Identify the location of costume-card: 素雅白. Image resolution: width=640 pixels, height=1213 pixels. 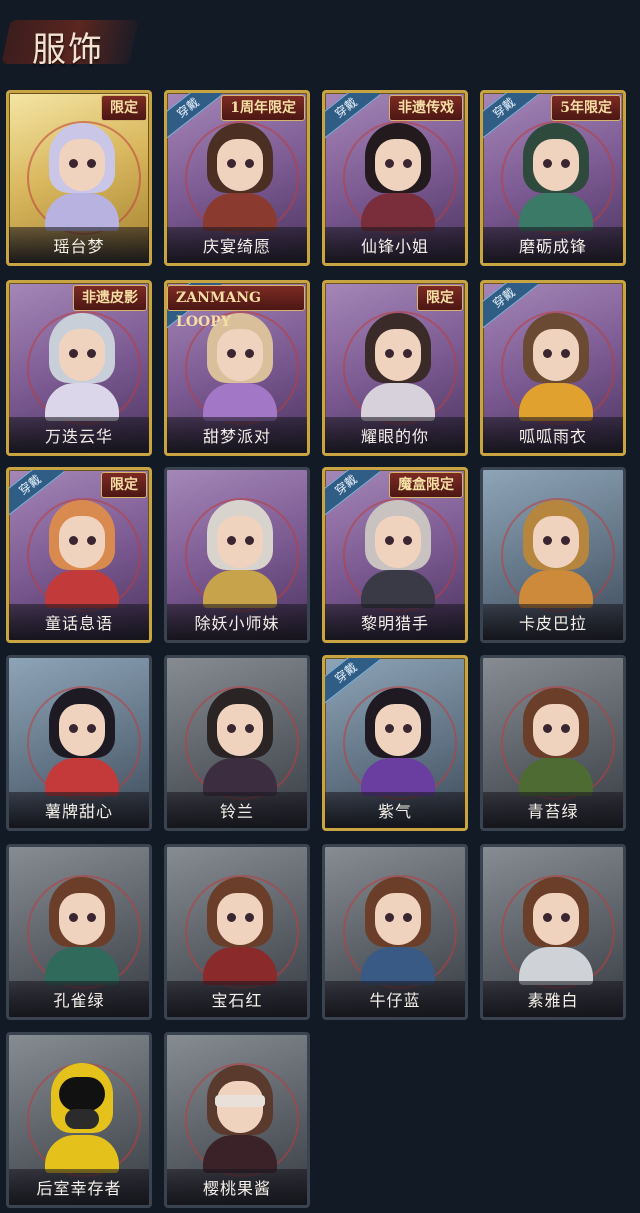
(553, 932).